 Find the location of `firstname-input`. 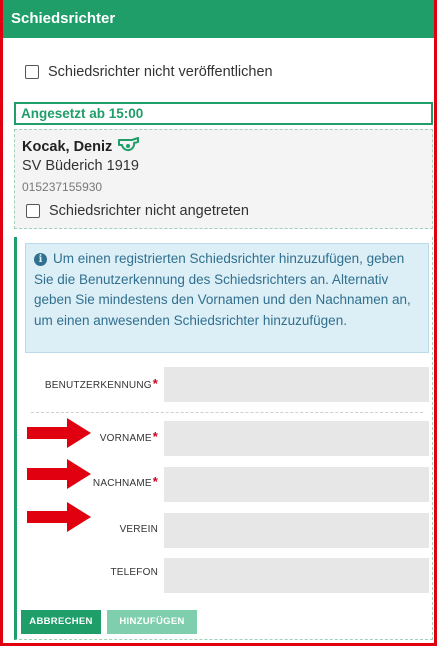

firstname-input is located at coordinates (296, 438).